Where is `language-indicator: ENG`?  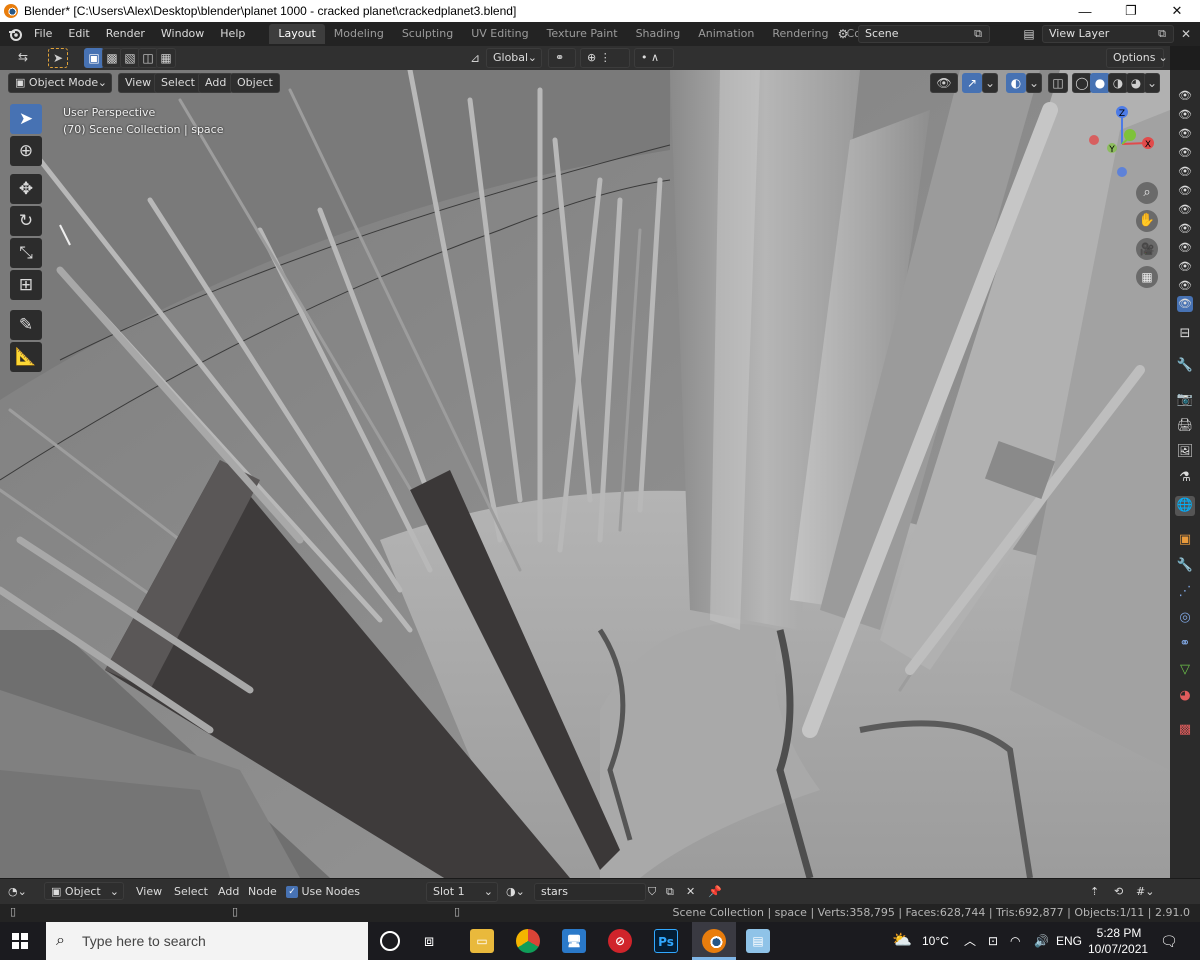
language-indicator: ENG is located at coordinates (1069, 941).